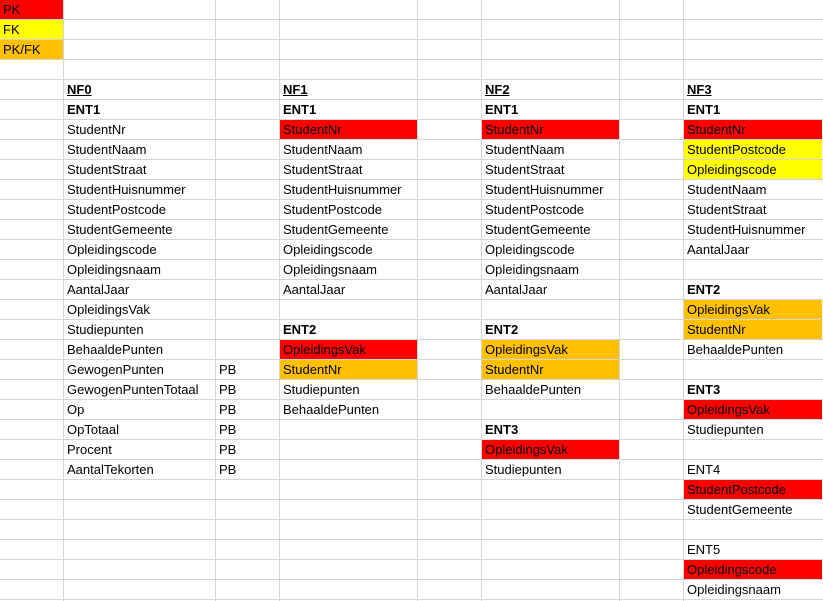 The image size is (823, 601). Describe the element at coordinates (31, 29) in the screenshot. I see `legend-cell-fk: FK` at that location.